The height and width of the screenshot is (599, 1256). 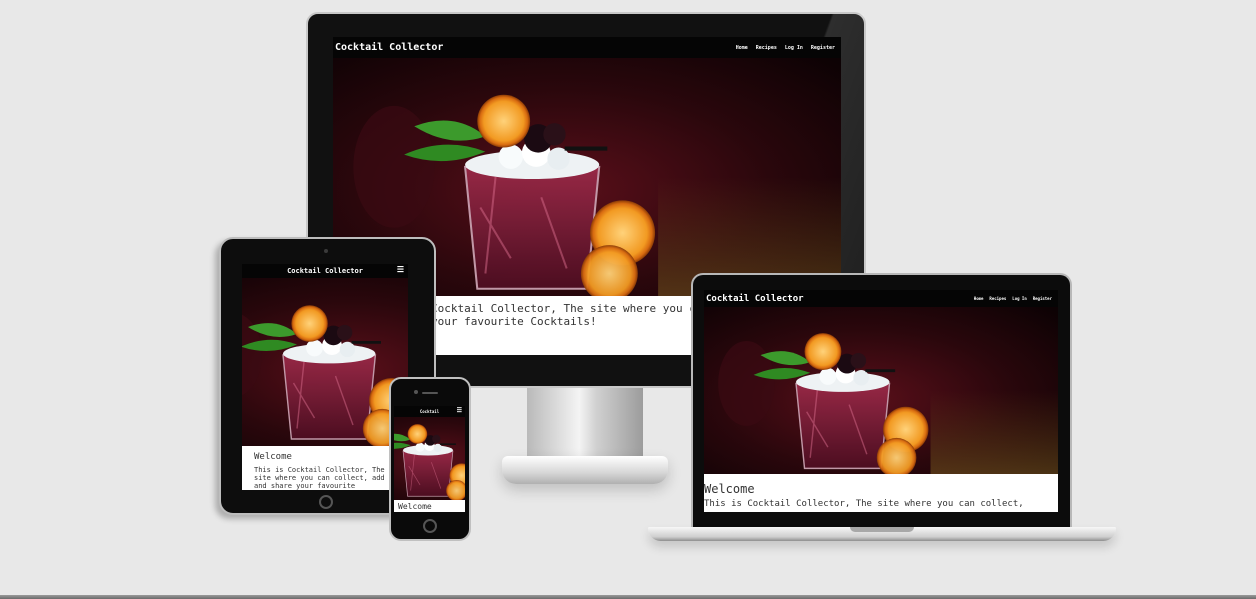 What do you see at coordinates (585, 423) in the screenshot?
I see `monitor-stand` at bounding box center [585, 423].